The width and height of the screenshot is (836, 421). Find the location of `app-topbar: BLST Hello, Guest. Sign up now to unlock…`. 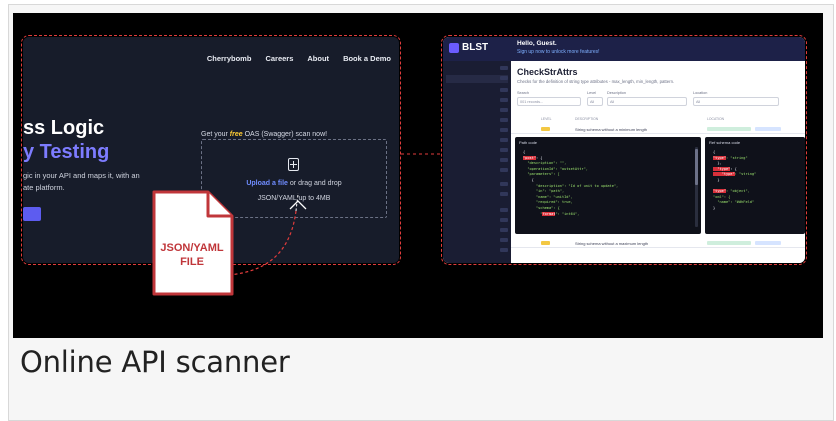

app-topbar: BLST Hello, Guest. Sign up now to unlock… is located at coordinates (624, 49).